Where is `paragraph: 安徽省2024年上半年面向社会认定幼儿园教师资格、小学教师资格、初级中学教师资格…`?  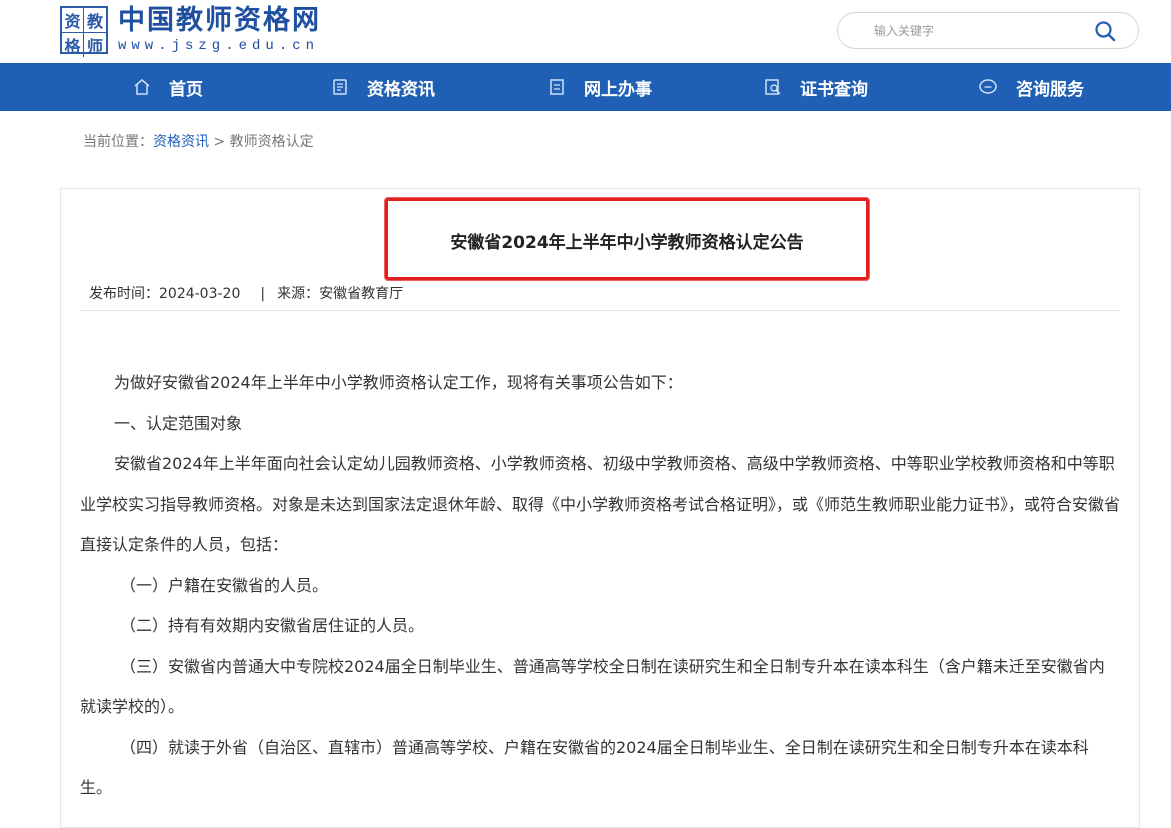 paragraph: 安徽省2024年上半年面向社会认定幼儿园教师资格、小学教师资格、初级中学教师资格… is located at coordinates (600, 504).